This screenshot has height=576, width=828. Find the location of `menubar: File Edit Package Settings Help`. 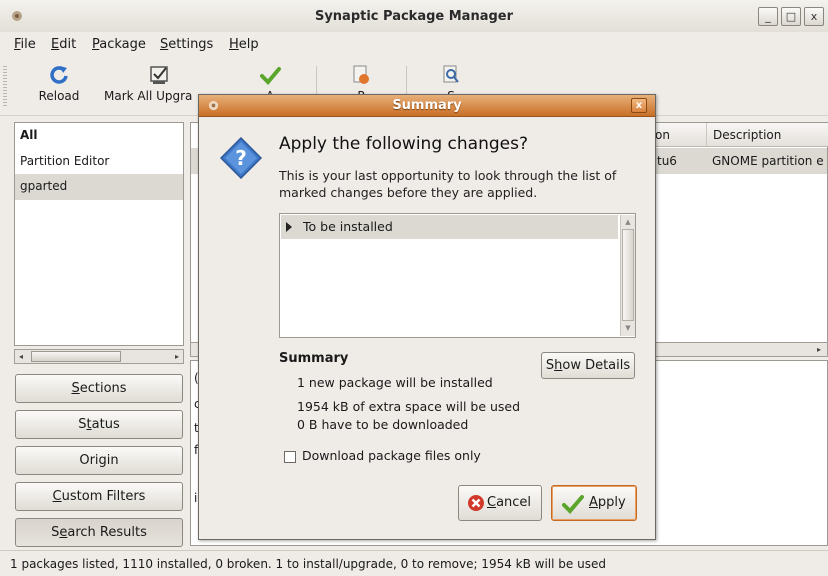

menubar: File Edit Package Settings Help is located at coordinates (414, 45).